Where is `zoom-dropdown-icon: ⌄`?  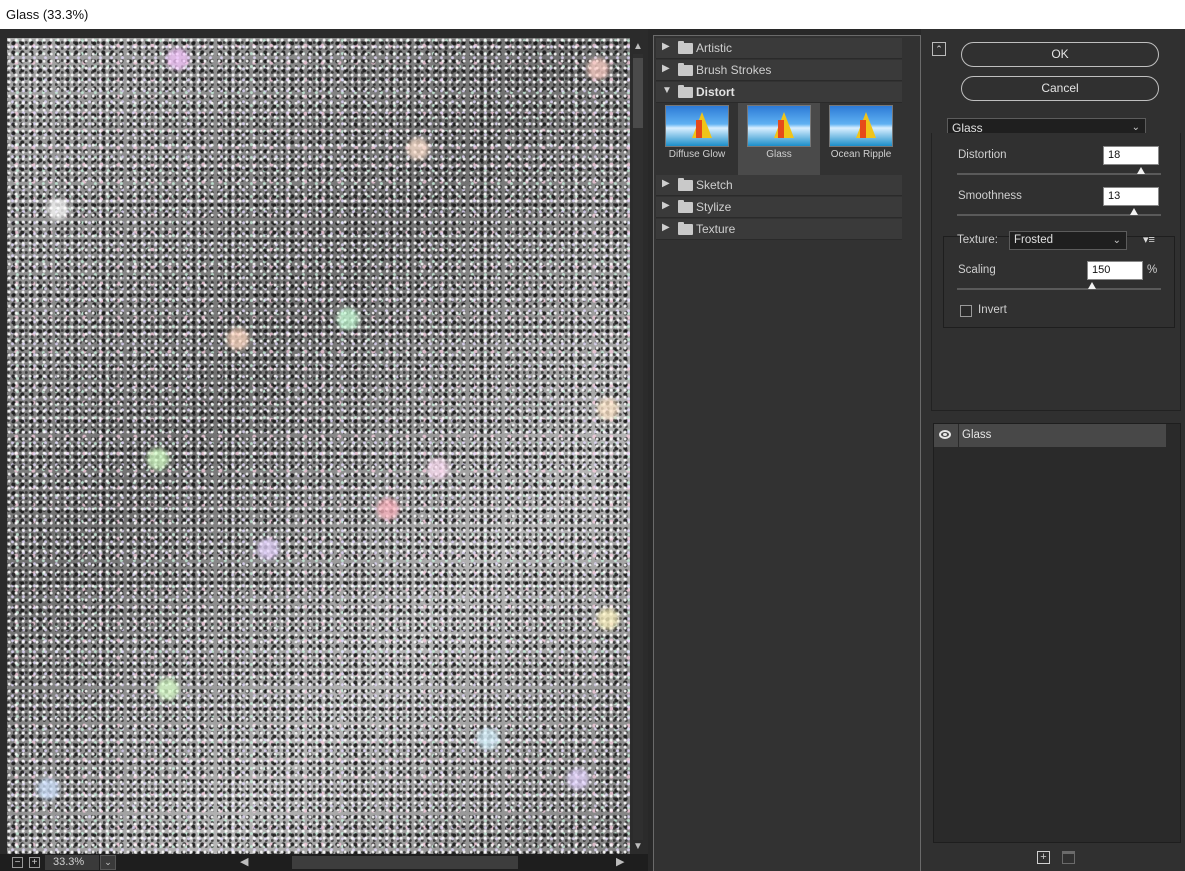
zoom-dropdown-icon: ⌄ is located at coordinates (108, 862).